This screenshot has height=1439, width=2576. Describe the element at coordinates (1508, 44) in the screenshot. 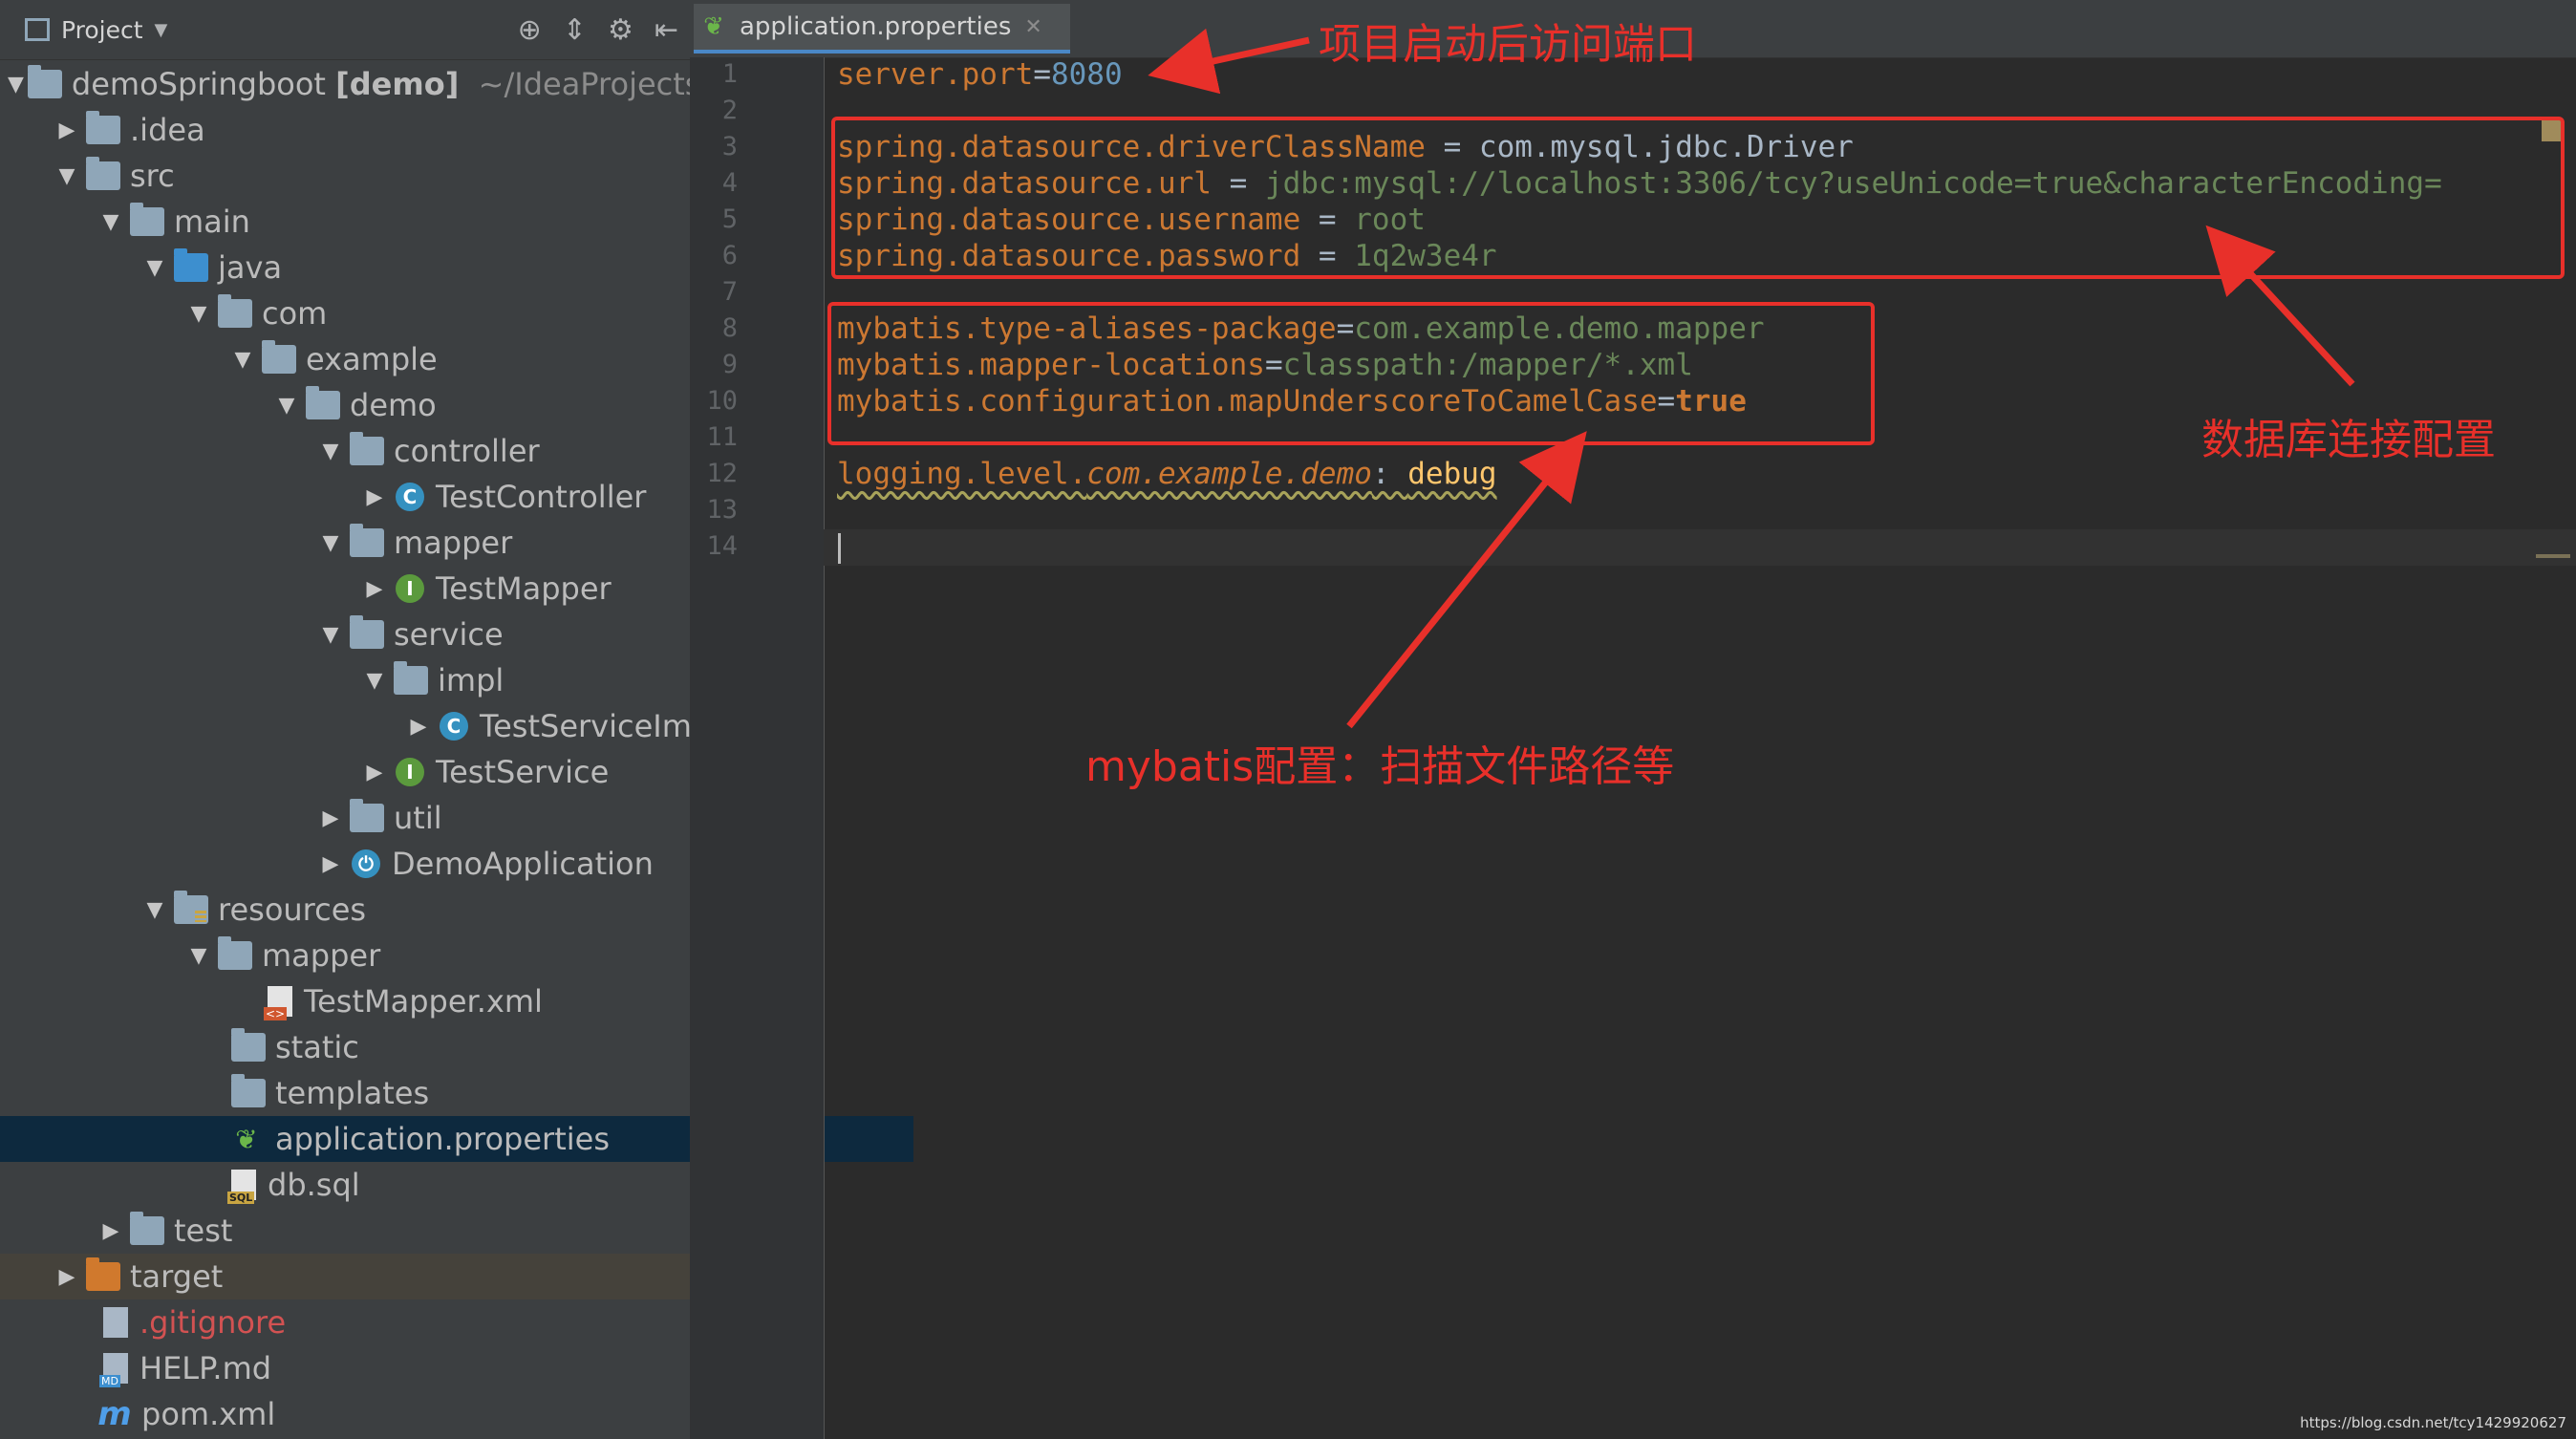

I see `port-annotation: 项目启动后访问端口` at that location.